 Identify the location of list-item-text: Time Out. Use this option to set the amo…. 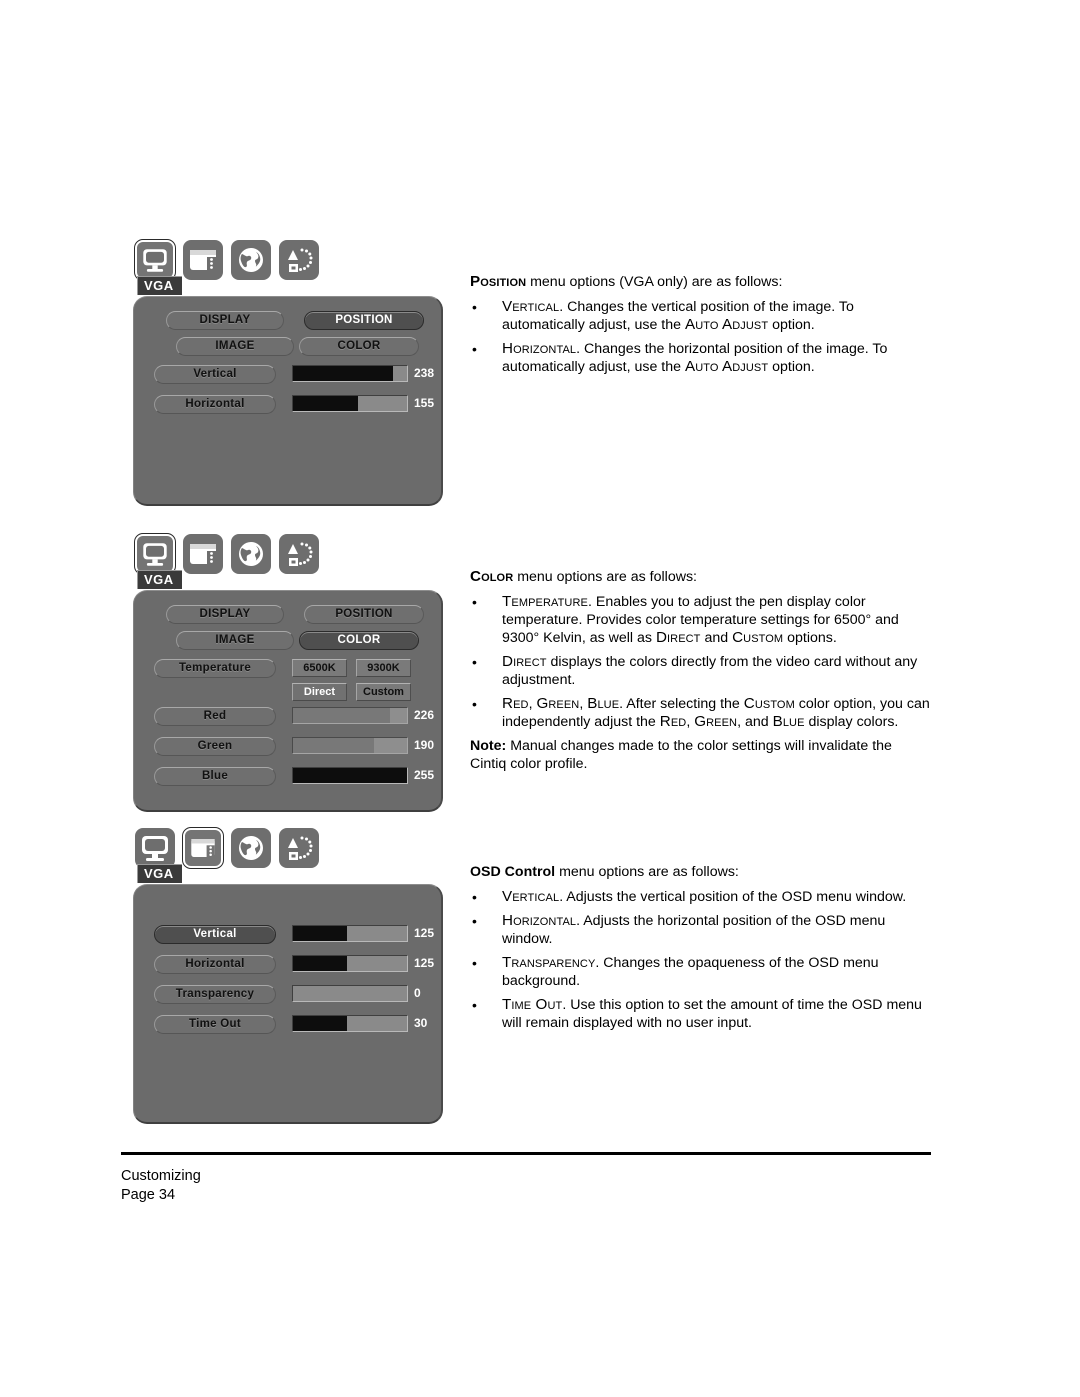
(712, 1013).